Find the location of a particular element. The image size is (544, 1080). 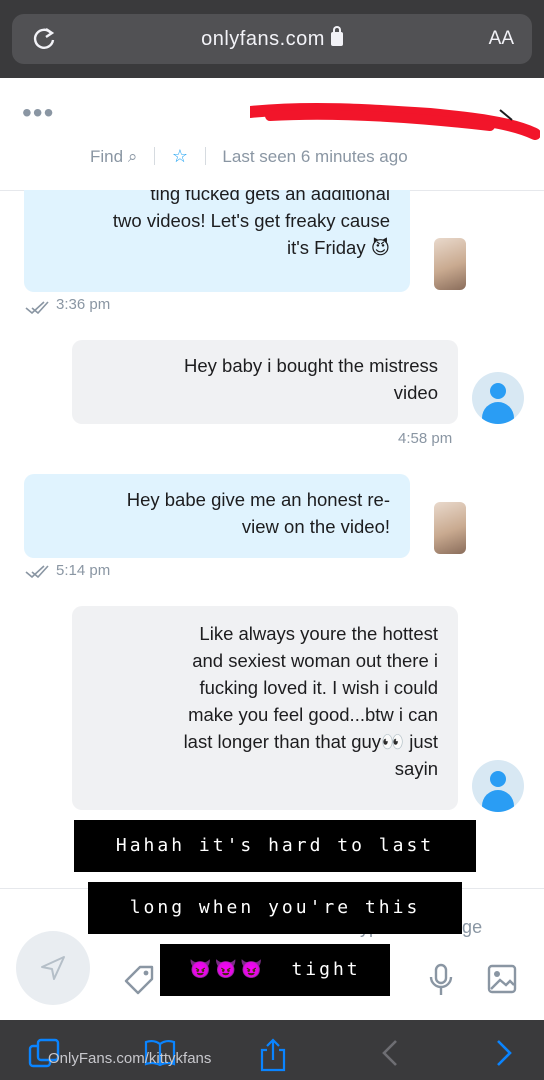

url-text: onlyfans.com is located at coordinates (272, 38).